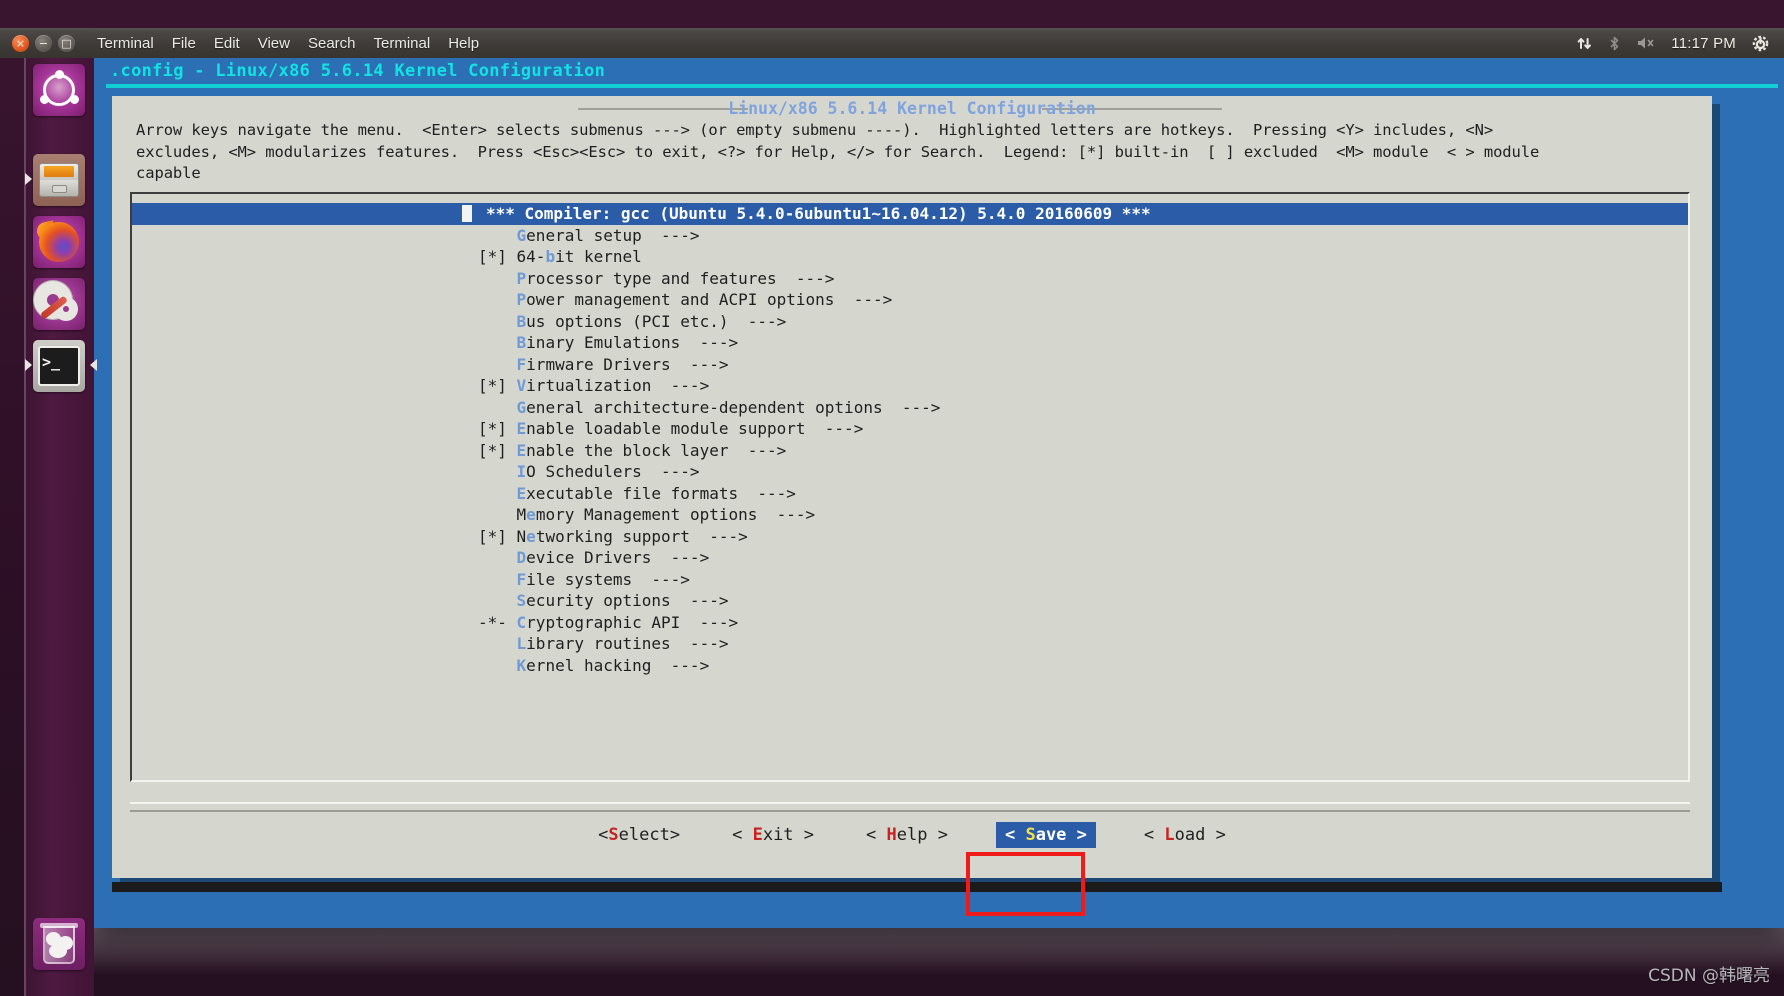 The height and width of the screenshot is (996, 1784). What do you see at coordinates (1185, 835) in the screenshot?
I see `load-button: < Load >` at bounding box center [1185, 835].